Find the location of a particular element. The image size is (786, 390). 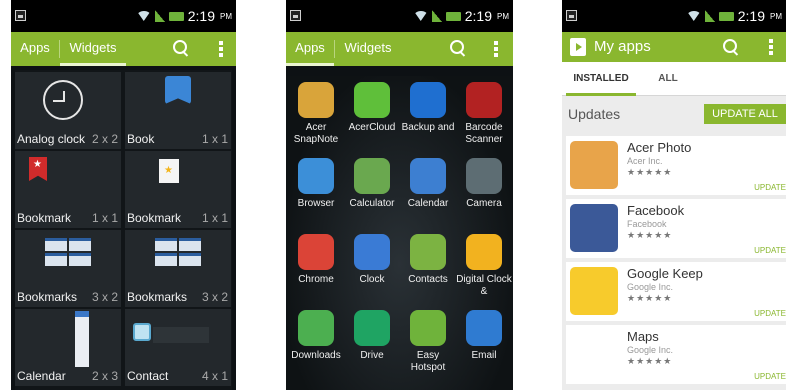

app-item: Acer SnapNote is located at coordinates (316, 114).